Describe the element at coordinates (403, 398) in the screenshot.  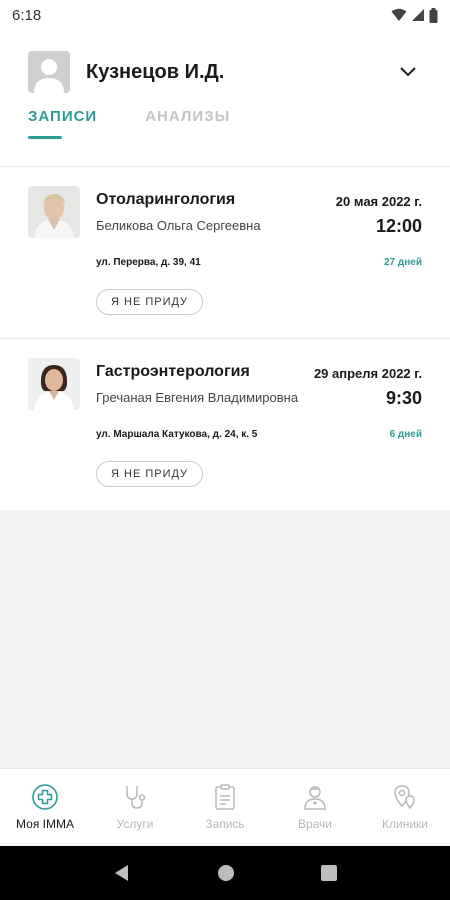
I see `appointment-time: 9:30` at that location.